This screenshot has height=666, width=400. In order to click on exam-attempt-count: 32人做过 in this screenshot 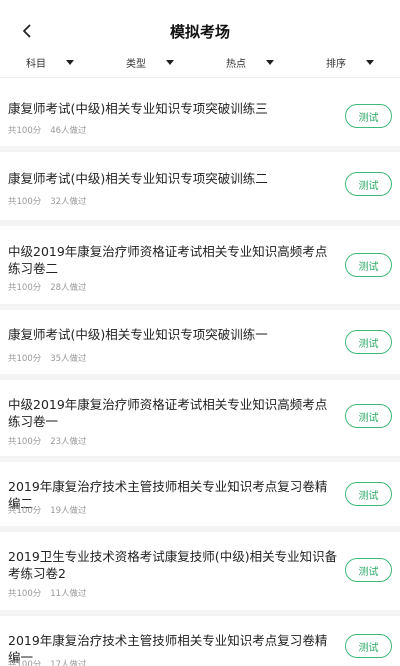, I will do `click(68, 202)`.